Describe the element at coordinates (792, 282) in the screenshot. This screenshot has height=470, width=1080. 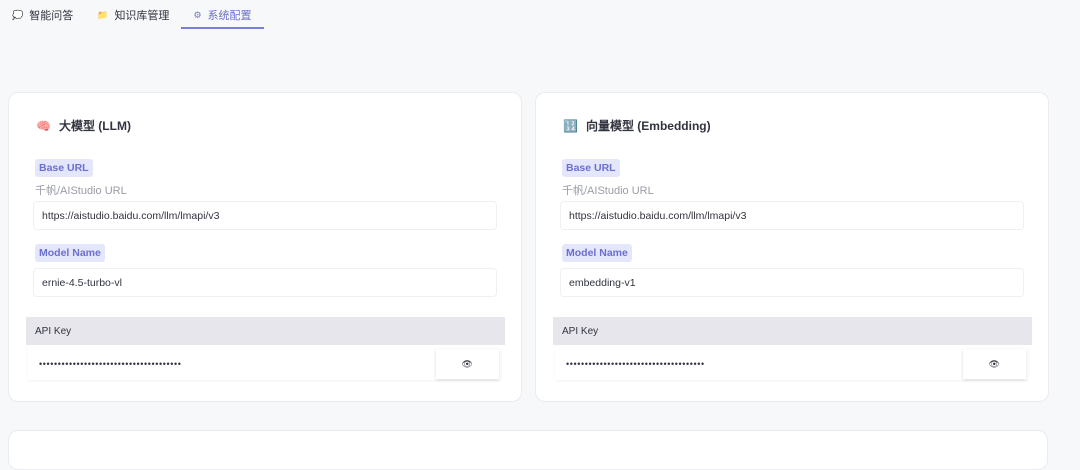
I see `model-name-input: embedding-v1` at that location.